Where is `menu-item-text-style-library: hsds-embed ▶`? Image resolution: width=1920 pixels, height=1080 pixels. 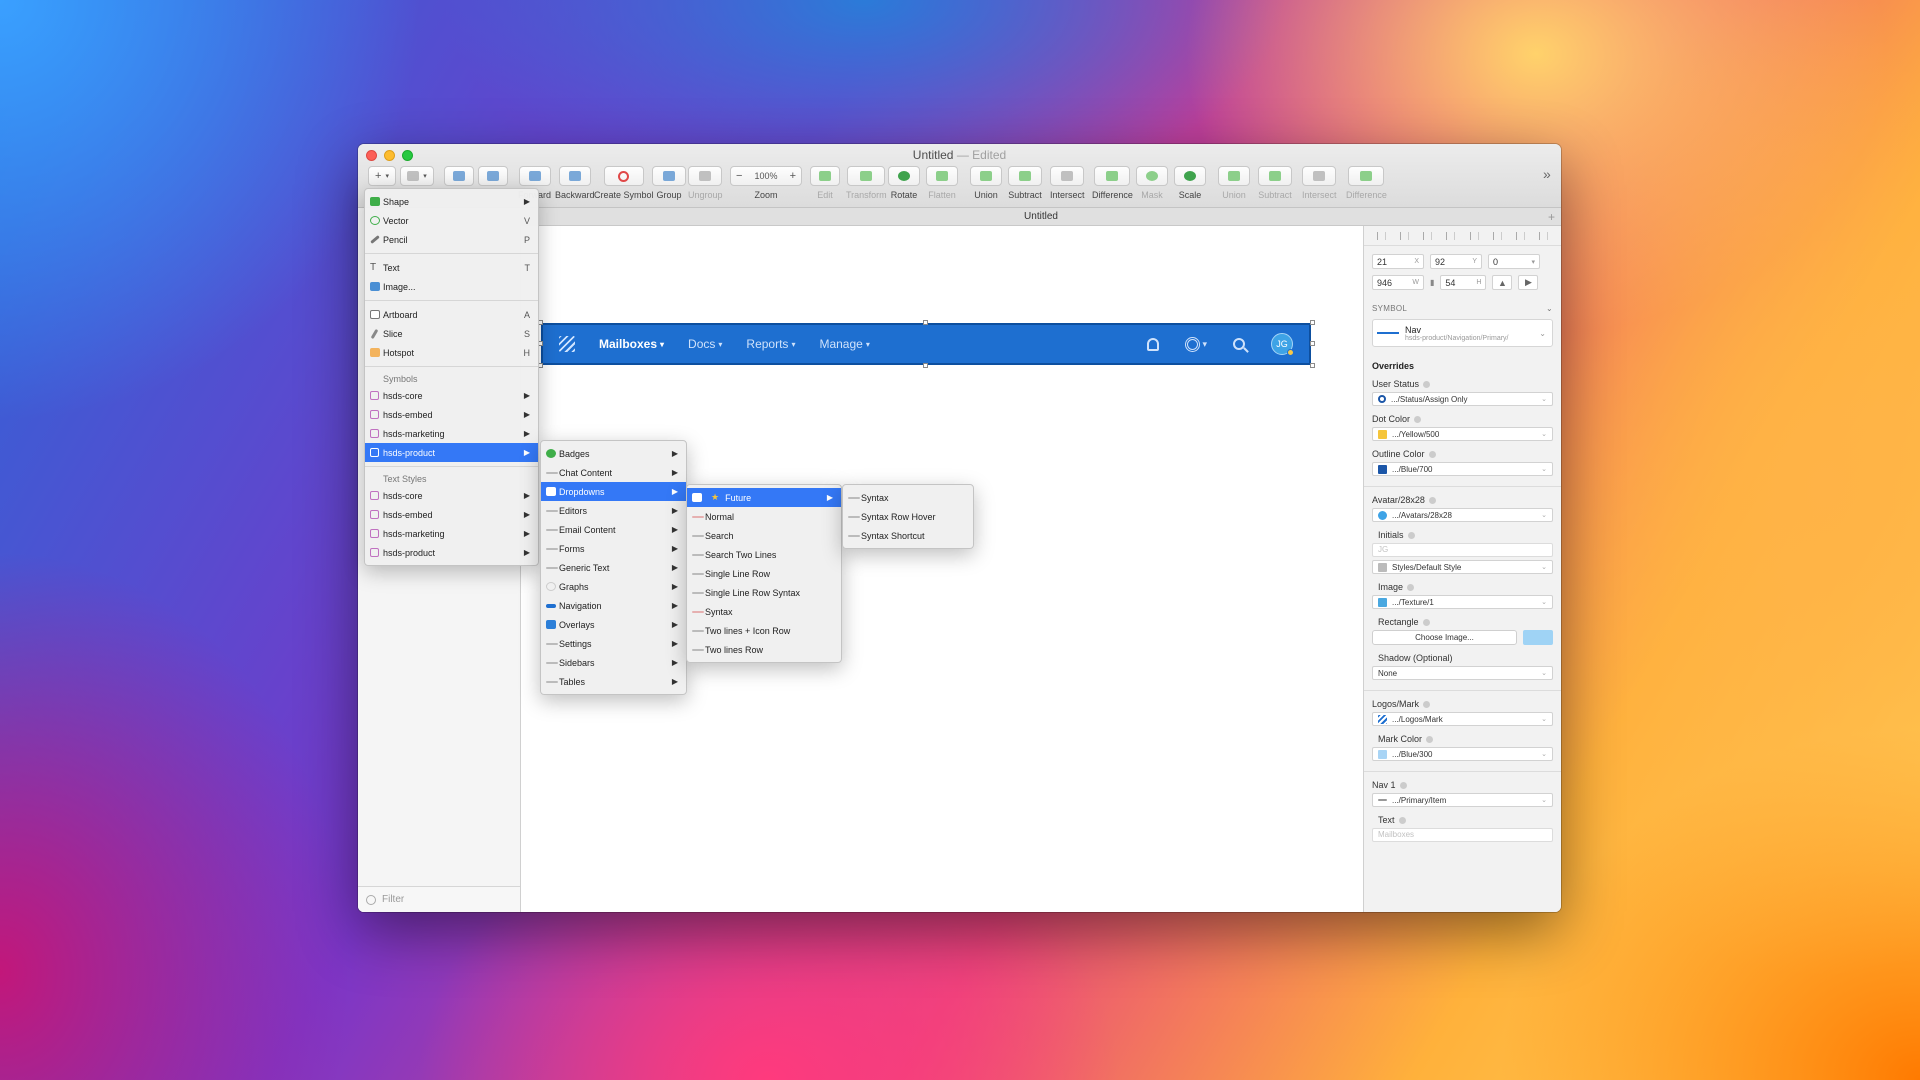
menu-item-text-style-library: hsds-embed ▶ is located at coordinates (451, 514).